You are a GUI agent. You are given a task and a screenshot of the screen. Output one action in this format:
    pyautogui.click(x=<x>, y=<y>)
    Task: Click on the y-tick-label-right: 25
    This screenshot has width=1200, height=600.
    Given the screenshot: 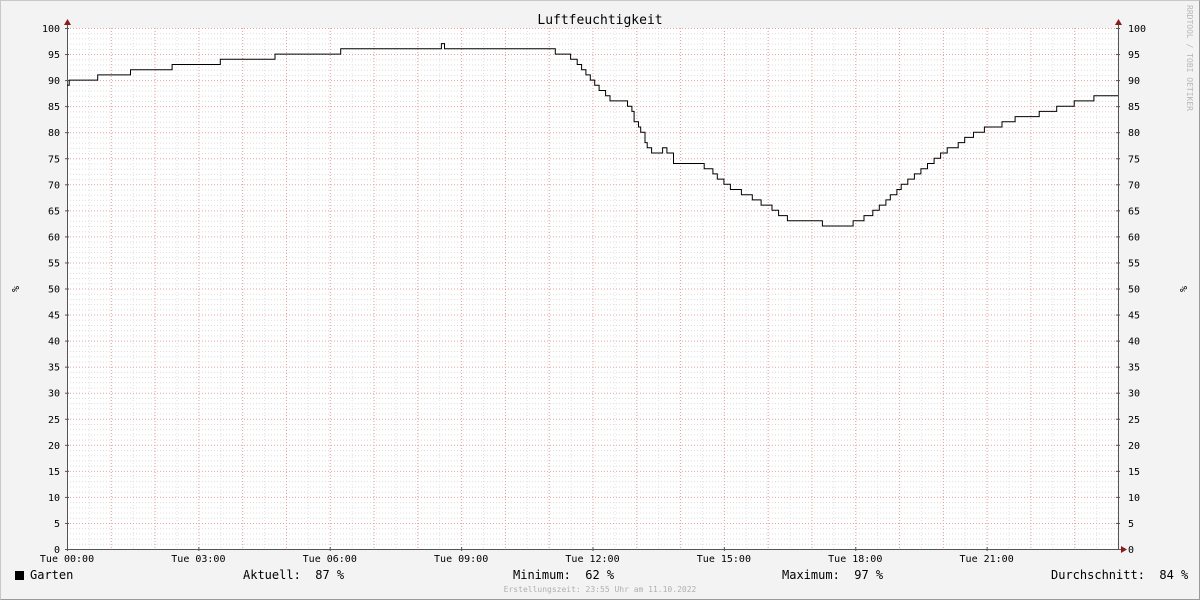 What is the action you would take?
    pyautogui.click(x=1134, y=420)
    